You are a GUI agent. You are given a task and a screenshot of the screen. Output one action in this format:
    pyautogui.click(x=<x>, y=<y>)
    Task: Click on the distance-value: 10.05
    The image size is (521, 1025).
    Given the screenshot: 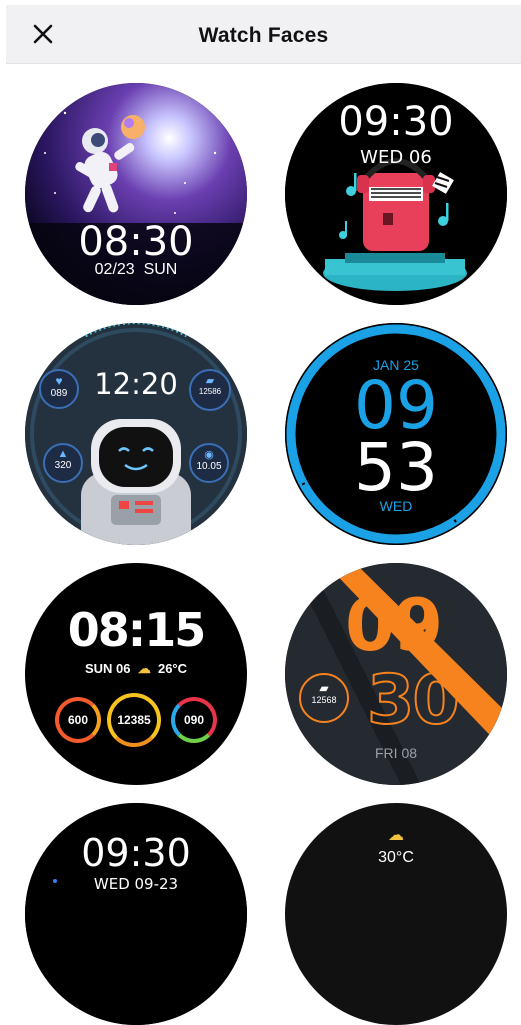 What is the action you would take?
    pyautogui.click(x=209, y=466)
    